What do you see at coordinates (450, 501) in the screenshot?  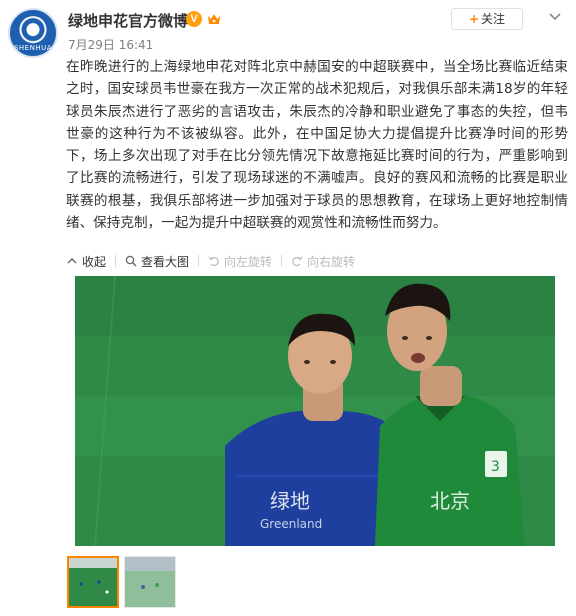 I see `green-jersey-sponsor: 北京` at bounding box center [450, 501].